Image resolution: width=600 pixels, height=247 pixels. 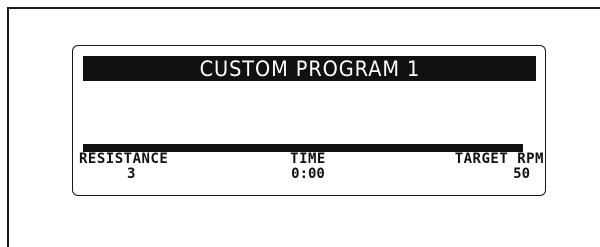 I want to click on program-title-bar: CUSTOM PROGRAM 1, so click(x=309, y=68).